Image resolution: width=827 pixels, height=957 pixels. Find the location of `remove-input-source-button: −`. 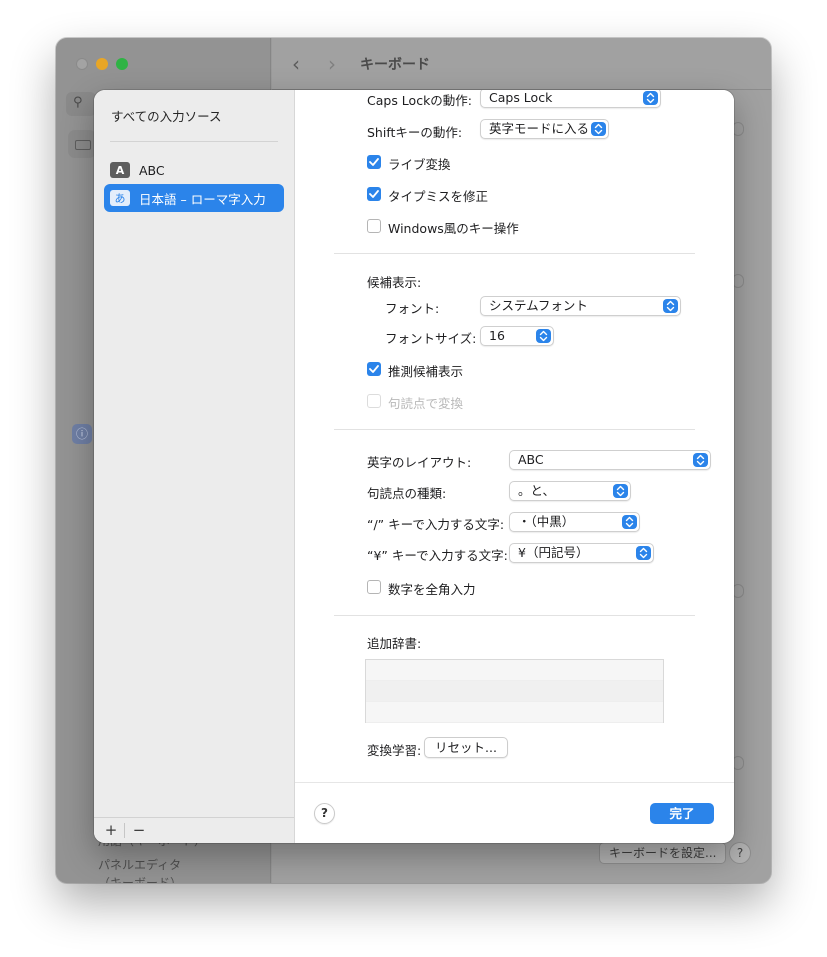

remove-input-source-button: − is located at coordinates (139, 830).